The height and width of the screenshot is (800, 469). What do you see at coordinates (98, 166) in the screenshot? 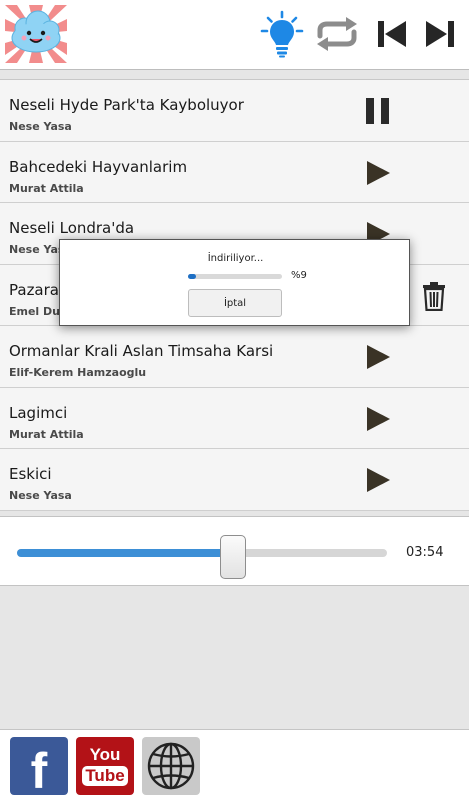
I see `song-title: Bahcedeki Hayvanlarim` at bounding box center [98, 166].